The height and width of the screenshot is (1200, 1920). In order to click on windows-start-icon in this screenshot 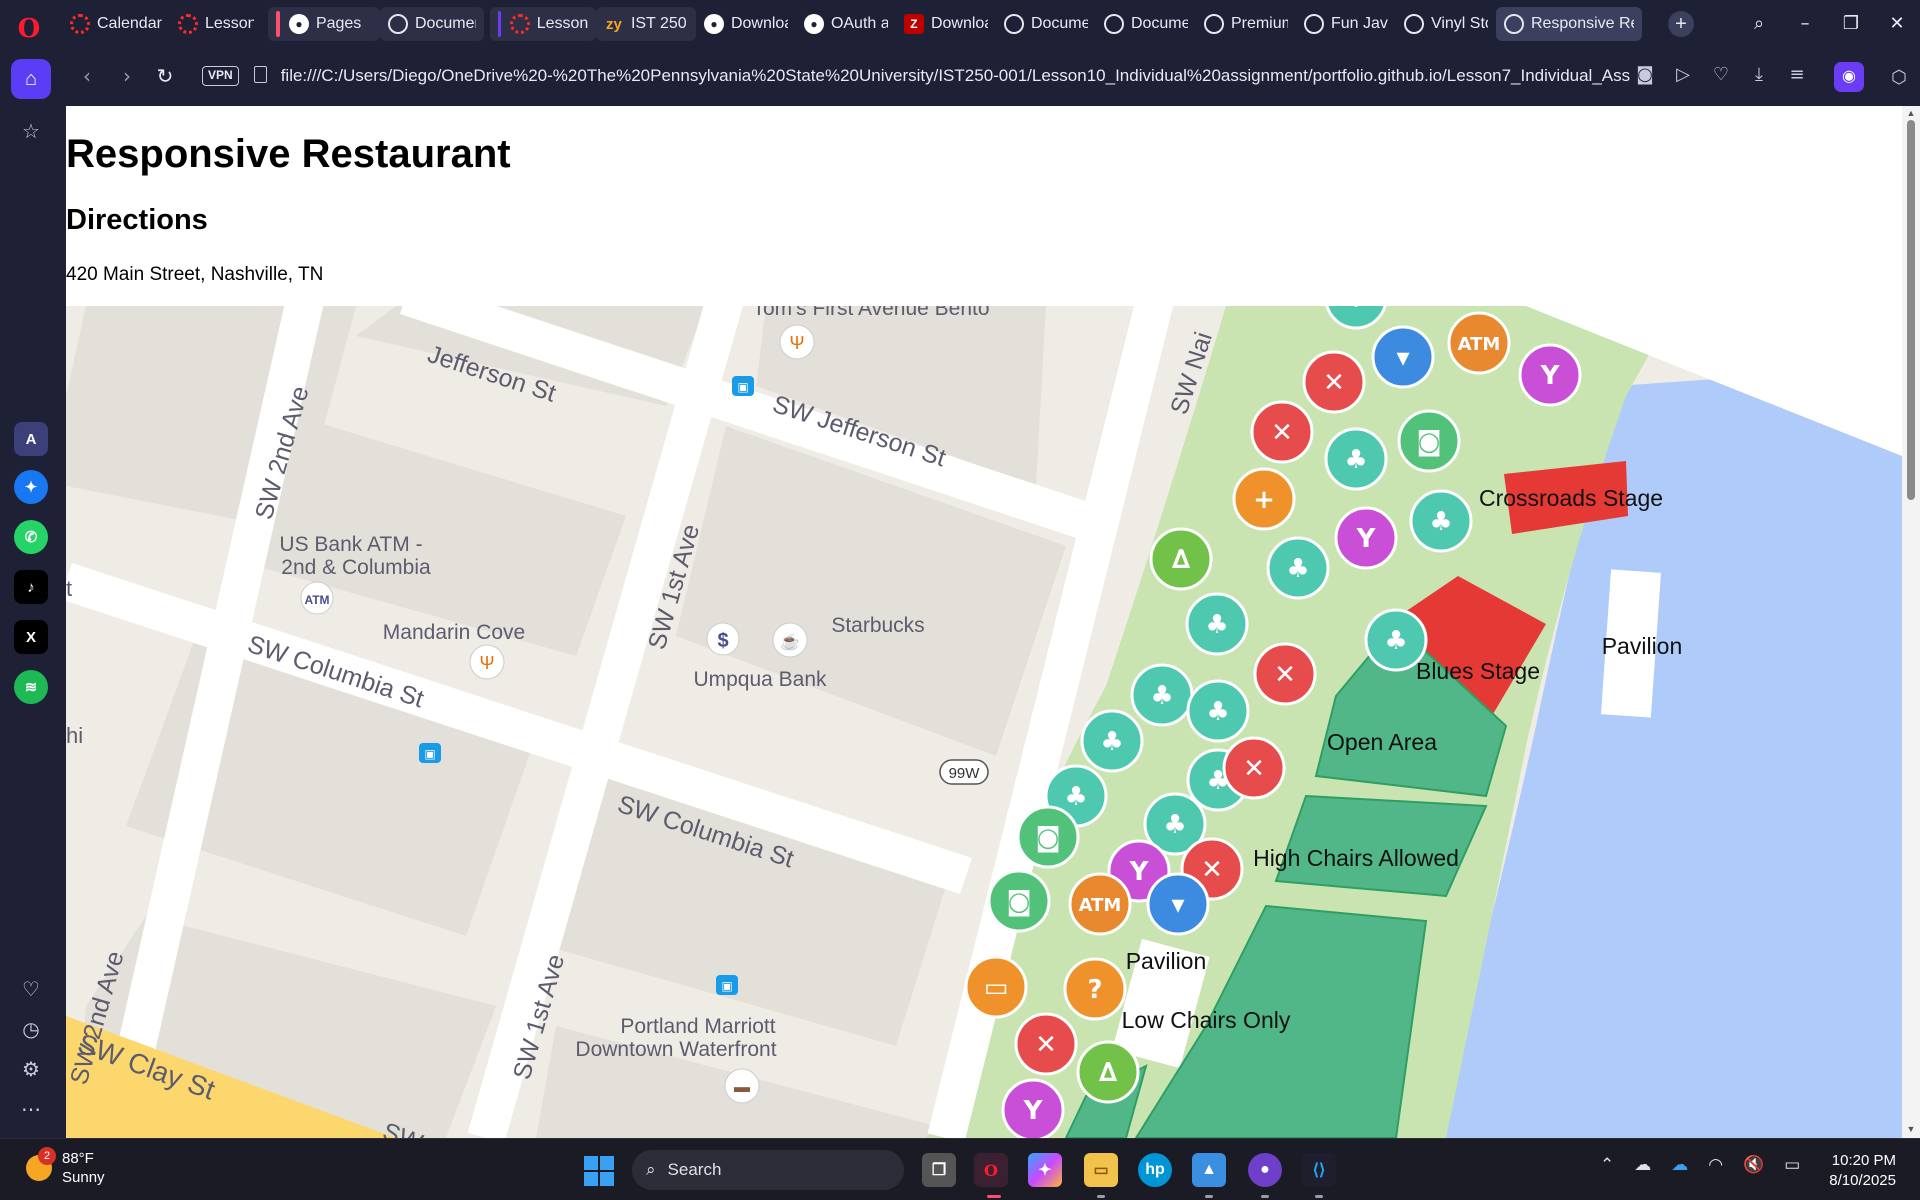, I will do `click(599, 1171)`.